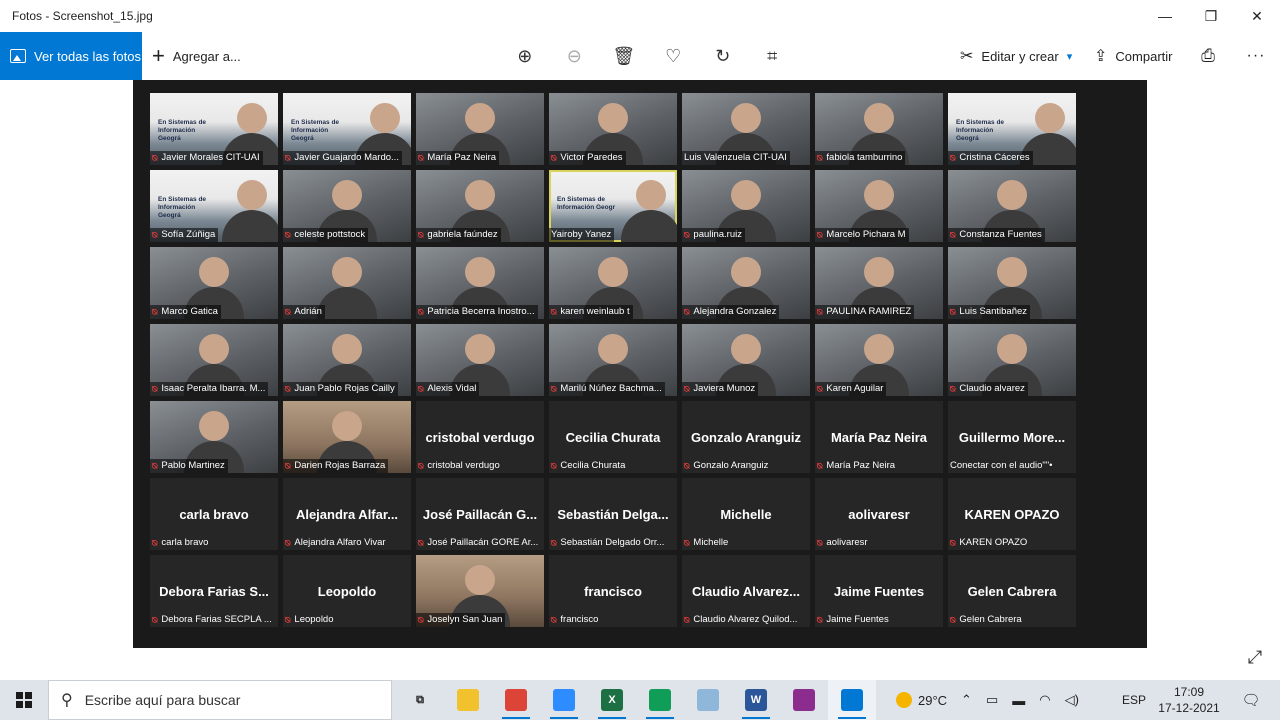 The height and width of the screenshot is (720, 1280). Describe the element at coordinates (932, 700) in the screenshot. I see `weather-temp: 29°C` at that location.